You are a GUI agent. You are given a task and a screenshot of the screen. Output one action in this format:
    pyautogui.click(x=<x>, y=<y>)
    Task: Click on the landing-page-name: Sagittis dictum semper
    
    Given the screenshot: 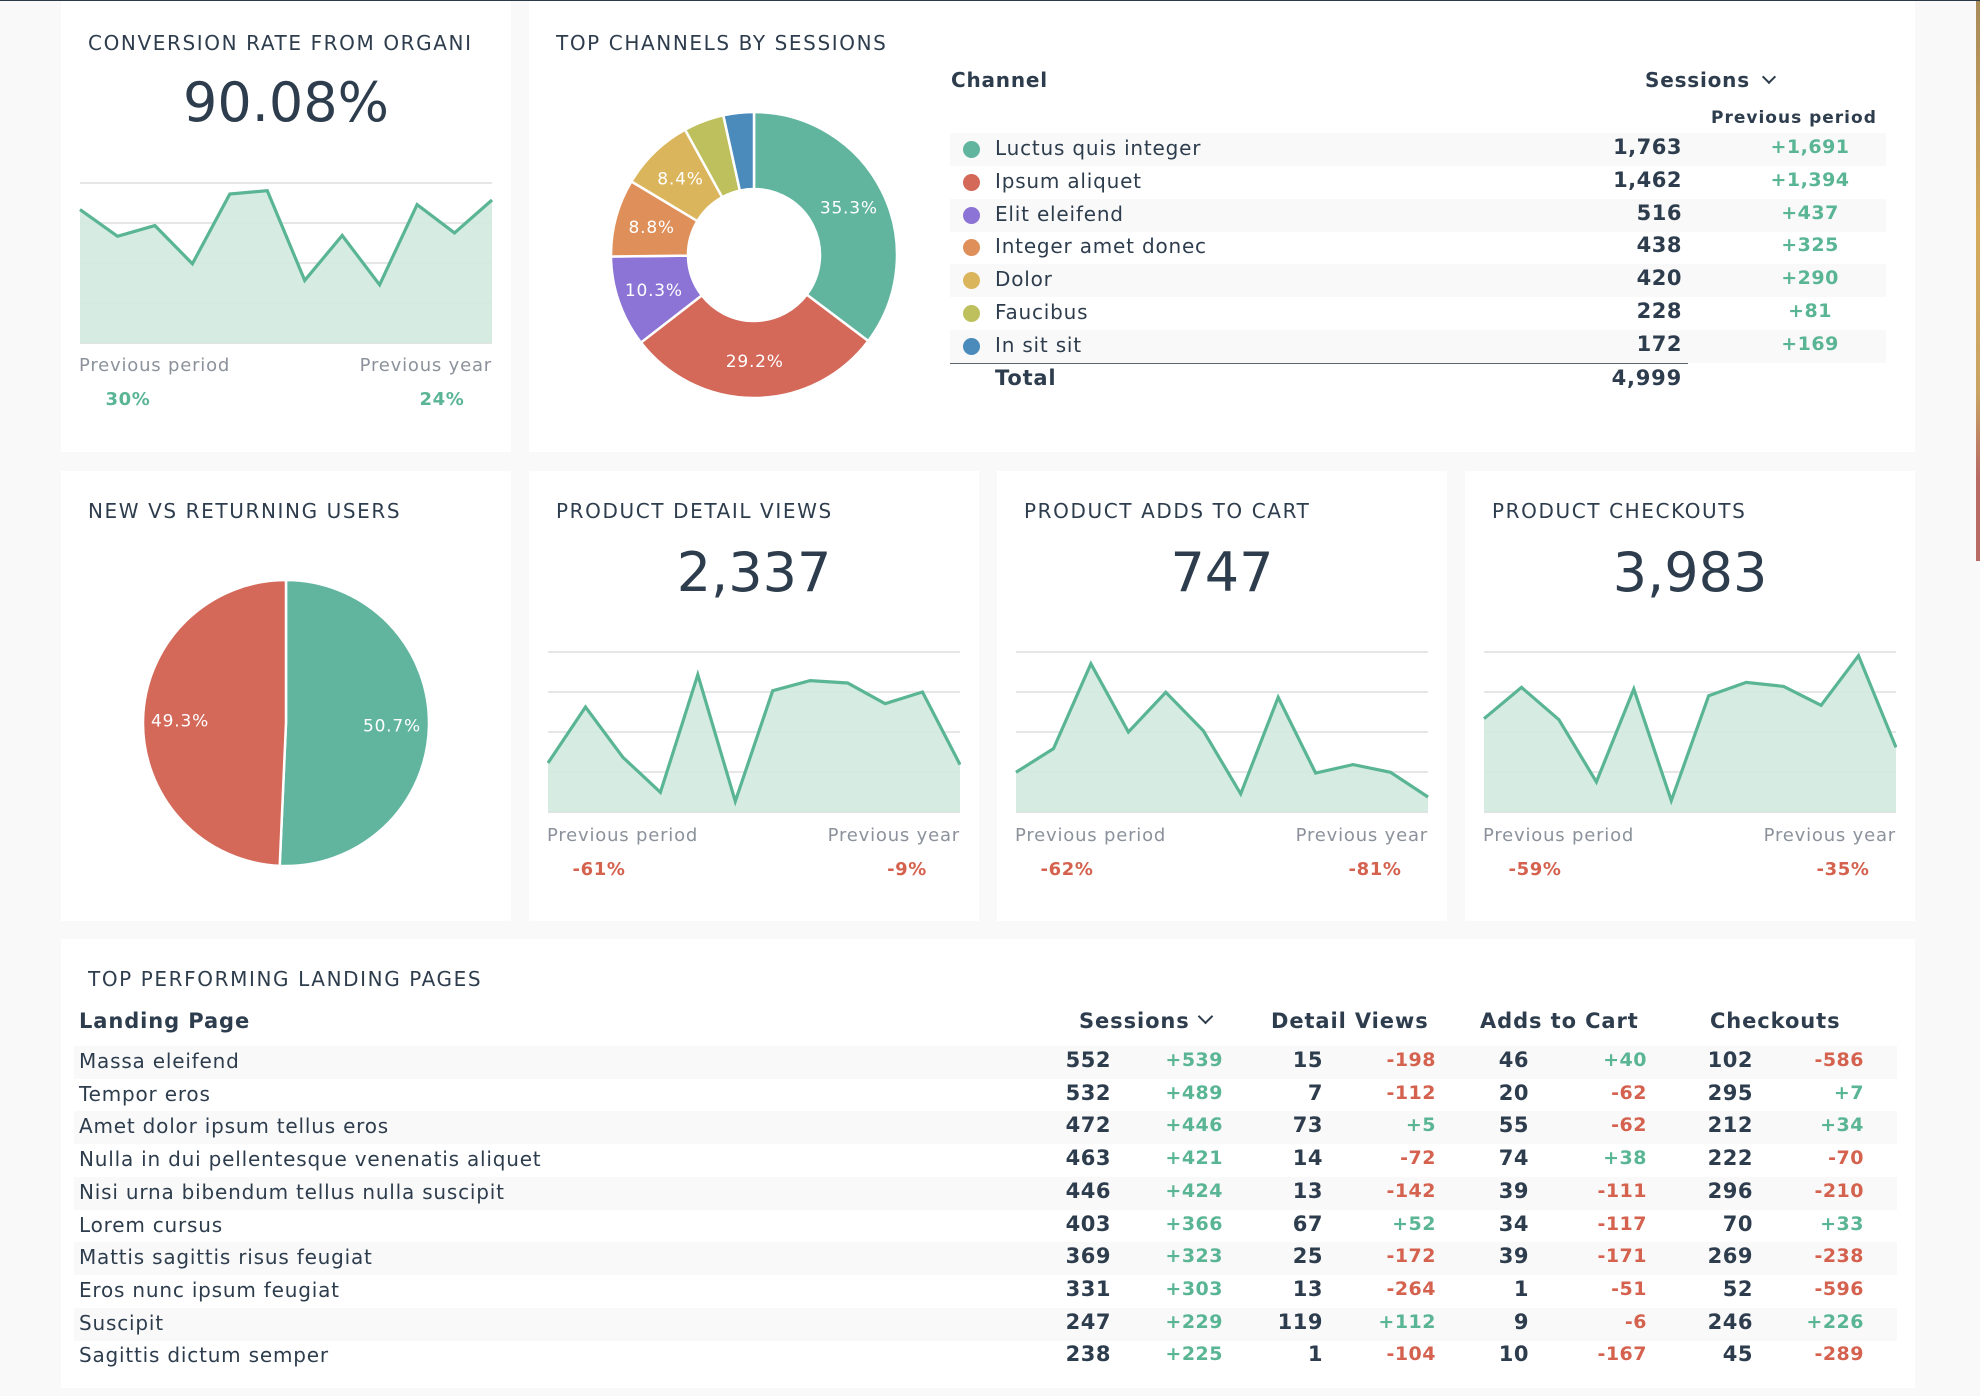 What is the action you would take?
    pyautogui.click(x=204, y=1355)
    